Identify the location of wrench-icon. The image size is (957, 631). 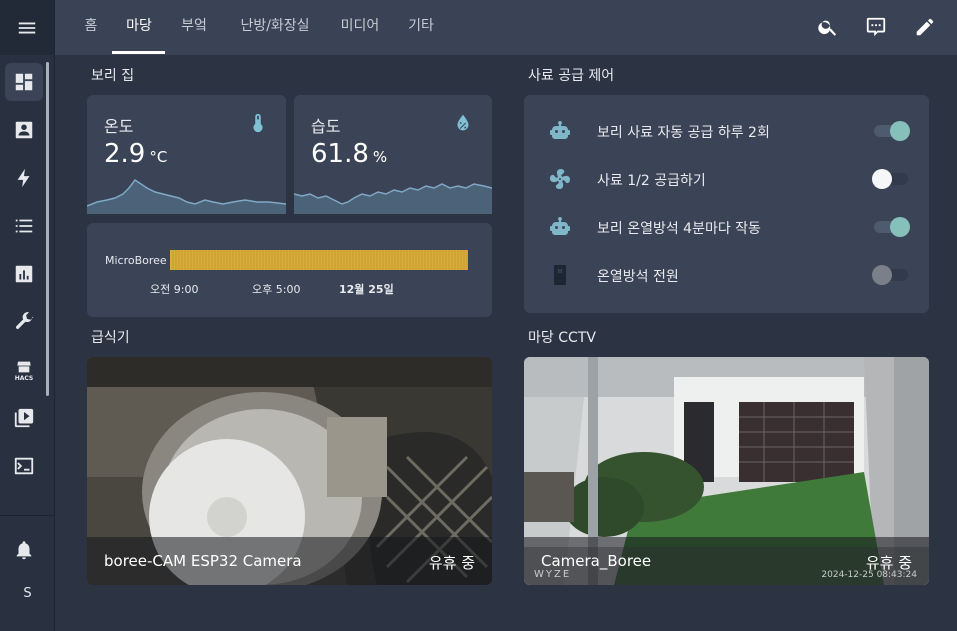
(24, 320).